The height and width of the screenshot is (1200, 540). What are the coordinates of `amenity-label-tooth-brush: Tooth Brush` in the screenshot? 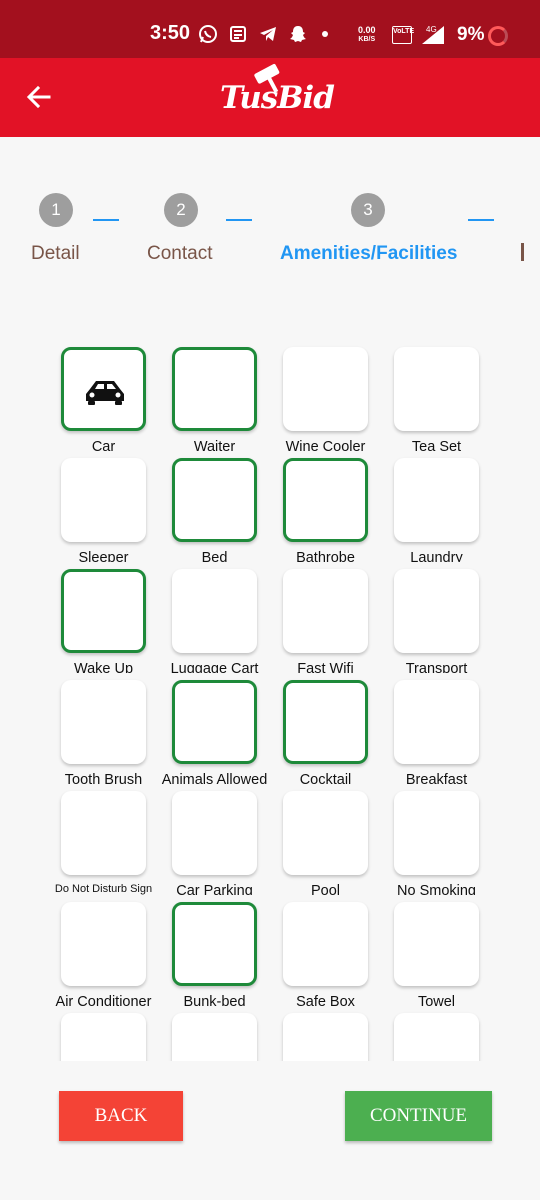 It's located at (103, 778).